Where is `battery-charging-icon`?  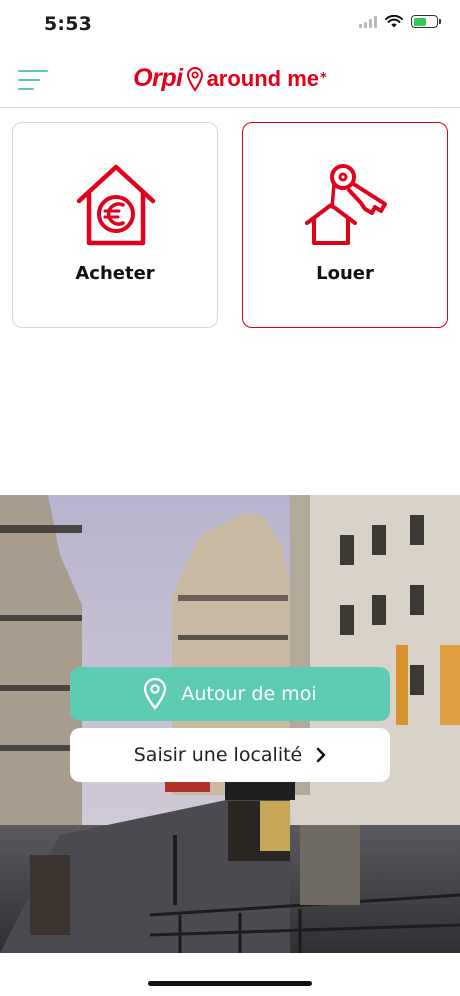 battery-charging-icon is located at coordinates (426, 21).